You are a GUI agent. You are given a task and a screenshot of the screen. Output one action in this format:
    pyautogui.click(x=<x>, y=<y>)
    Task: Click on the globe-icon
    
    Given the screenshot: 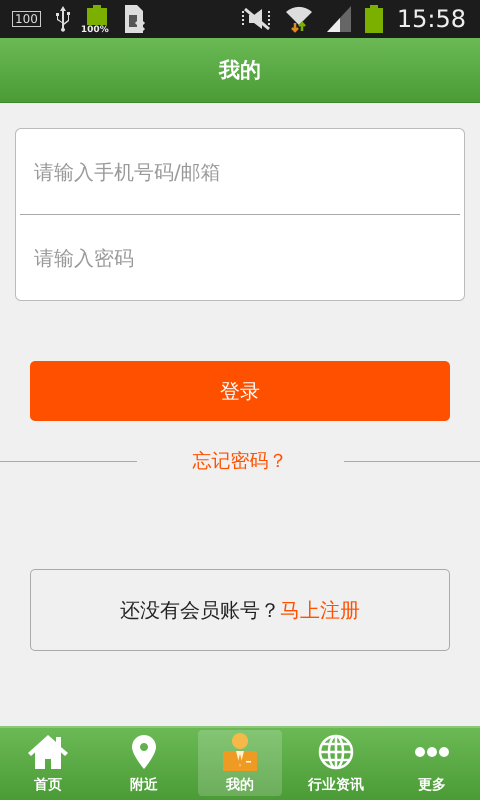 What is the action you would take?
    pyautogui.click(x=336, y=752)
    